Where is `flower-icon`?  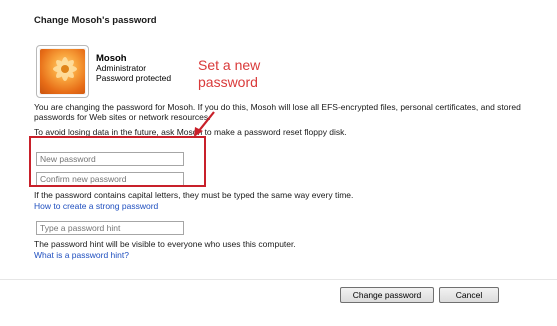
flower-icon is located at coordinates (62, 71).